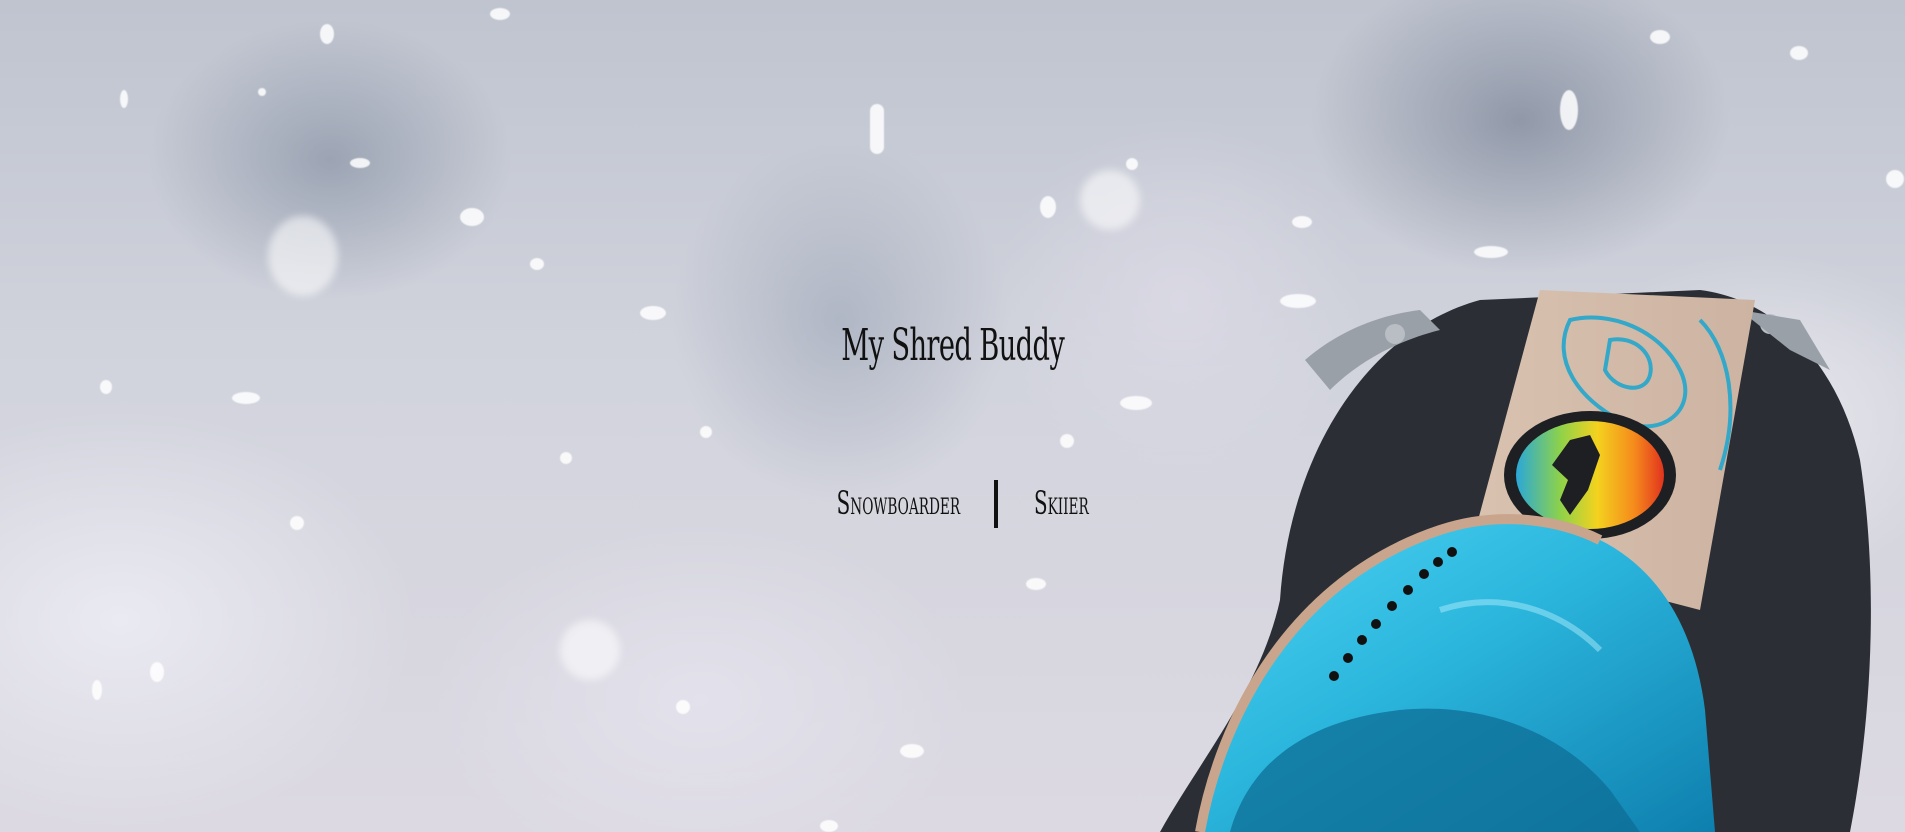 The width and height of the screenshot is (1905, 832). What do you see at coordinates (898, 503) in the screenshot?
I see `snowboarder-link: Snowboarder` at bounding box center [898, 503].